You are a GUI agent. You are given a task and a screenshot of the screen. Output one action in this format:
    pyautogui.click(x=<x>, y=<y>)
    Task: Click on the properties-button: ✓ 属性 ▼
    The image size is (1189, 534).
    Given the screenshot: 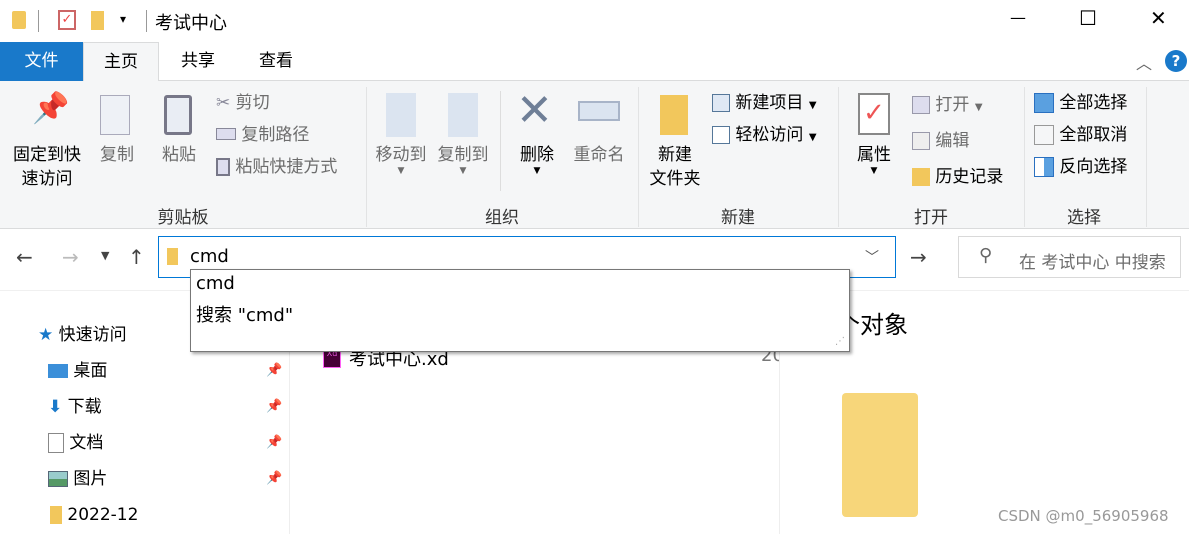 What is the action you would take?
    pyautogui.click(x=874, y=134)
    